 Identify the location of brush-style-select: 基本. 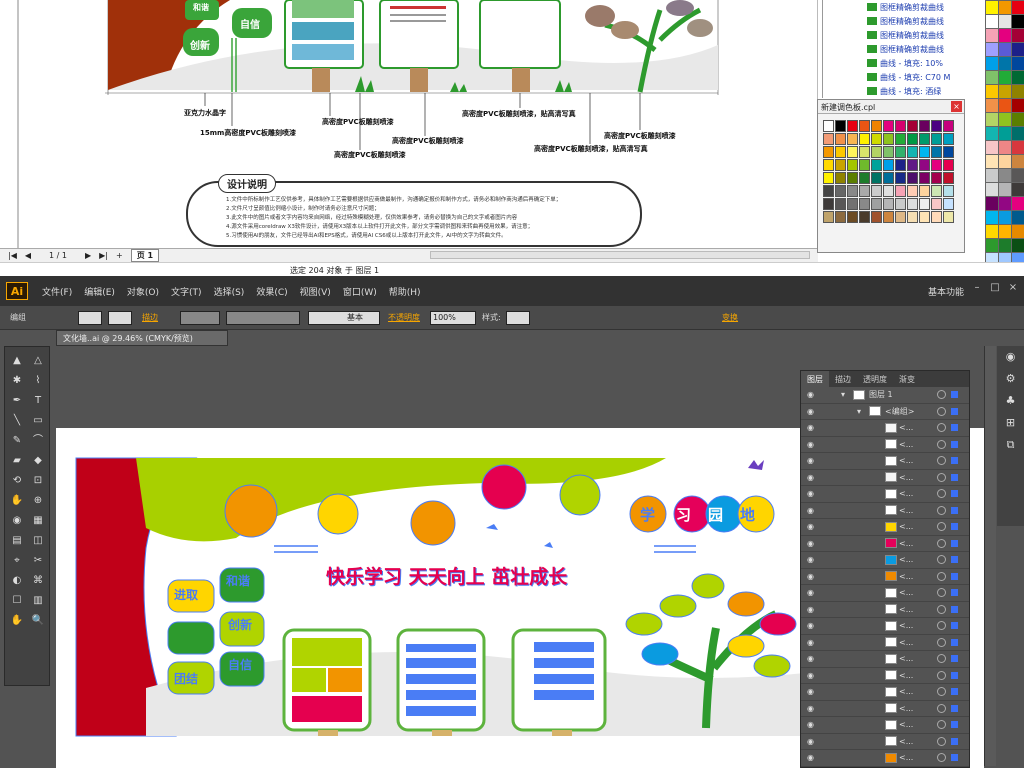
(344, 318).